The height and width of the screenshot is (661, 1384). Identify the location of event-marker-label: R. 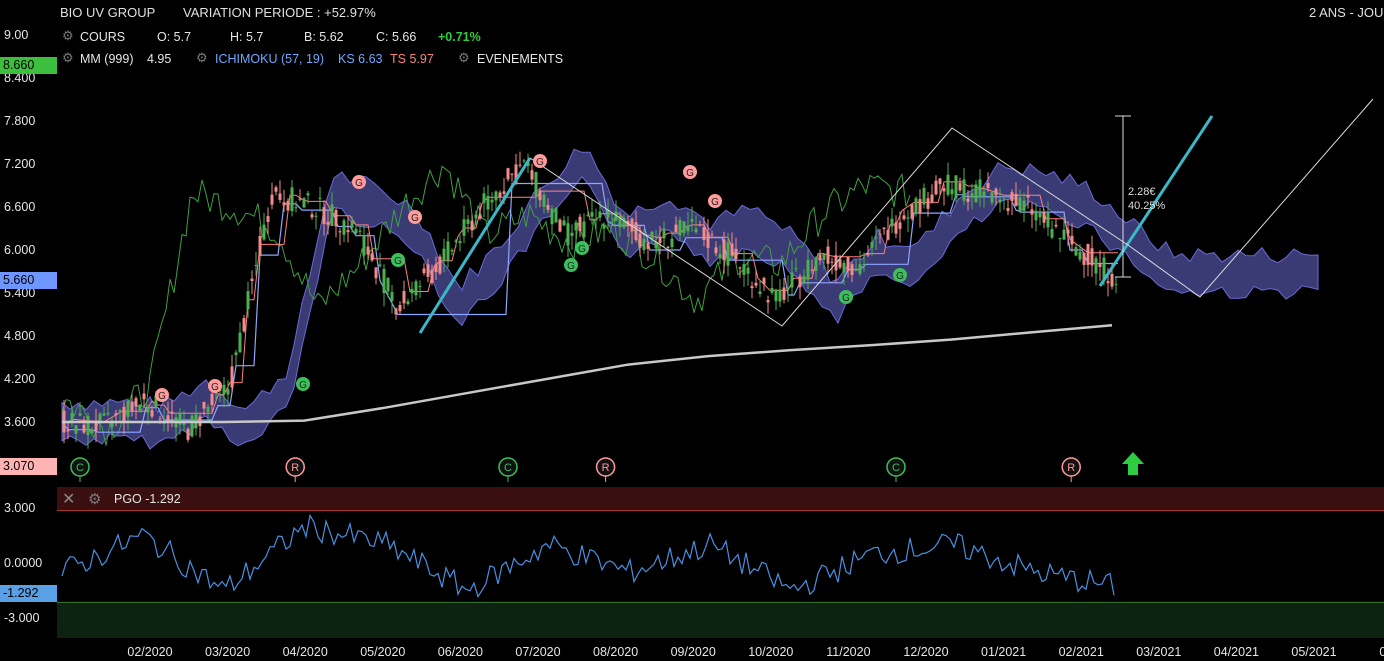
(606, 468).